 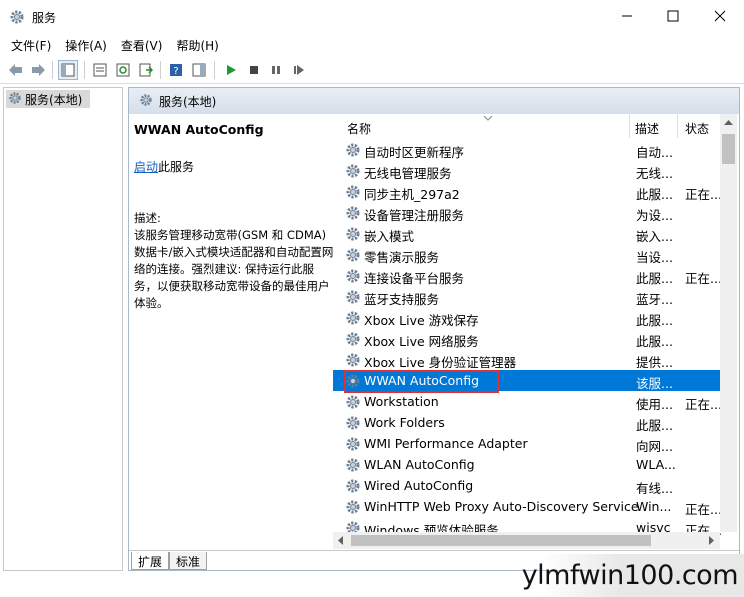 What do you see at coordinates (68, 70) in the screenshot?
I see `console-tree-icon` at bounding box center [68, 70].